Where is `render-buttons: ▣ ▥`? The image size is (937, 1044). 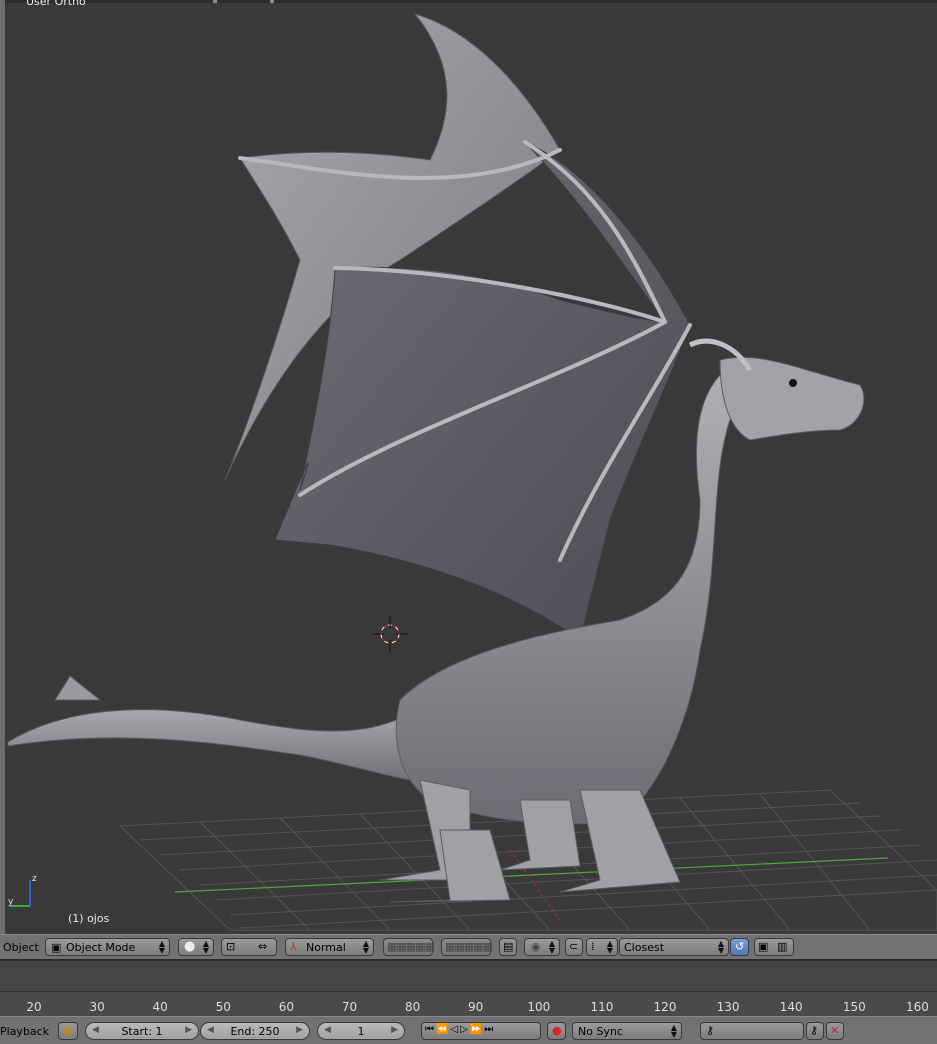 render-buttons: ▣ ▥ is located at coordinates (774, 947).